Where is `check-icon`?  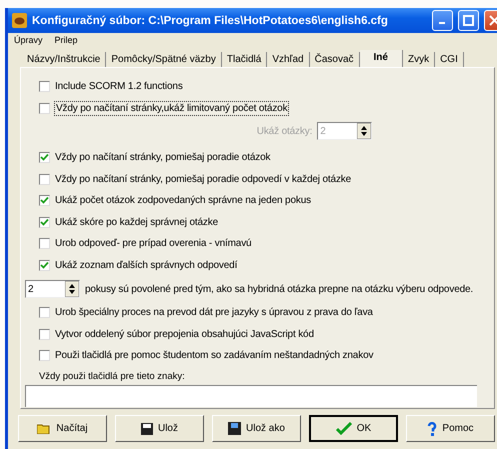 check-icon is located at coordinates (344, 428).